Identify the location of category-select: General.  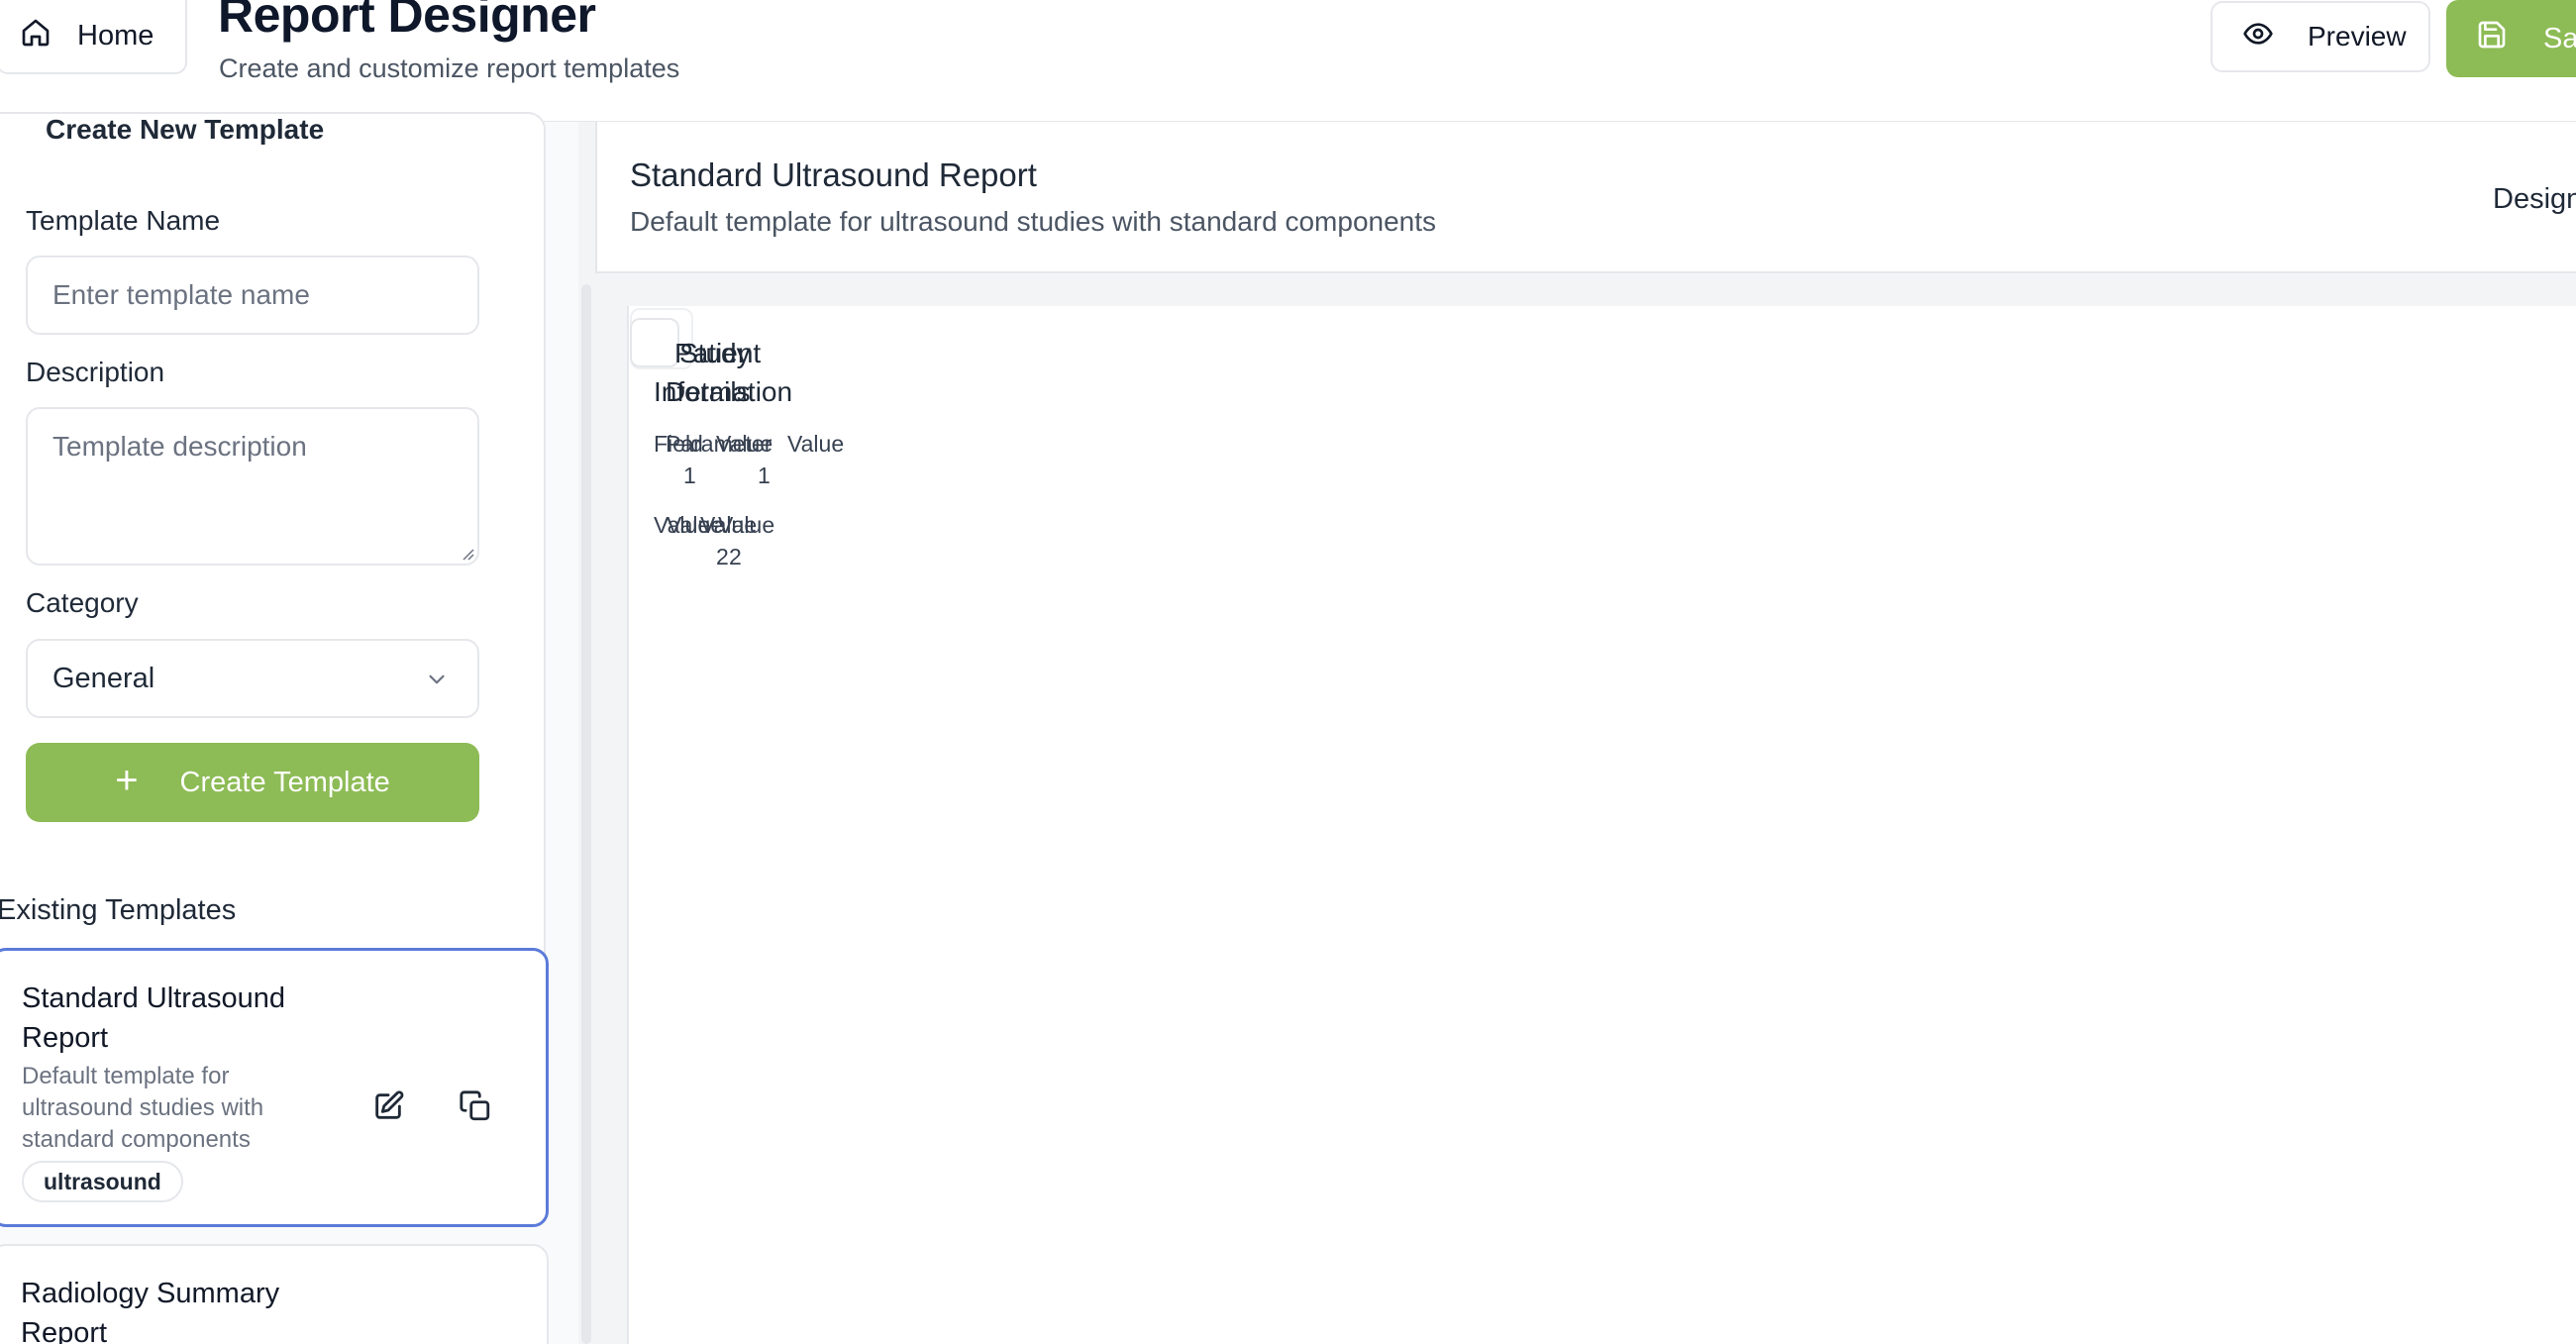
(252, 678).